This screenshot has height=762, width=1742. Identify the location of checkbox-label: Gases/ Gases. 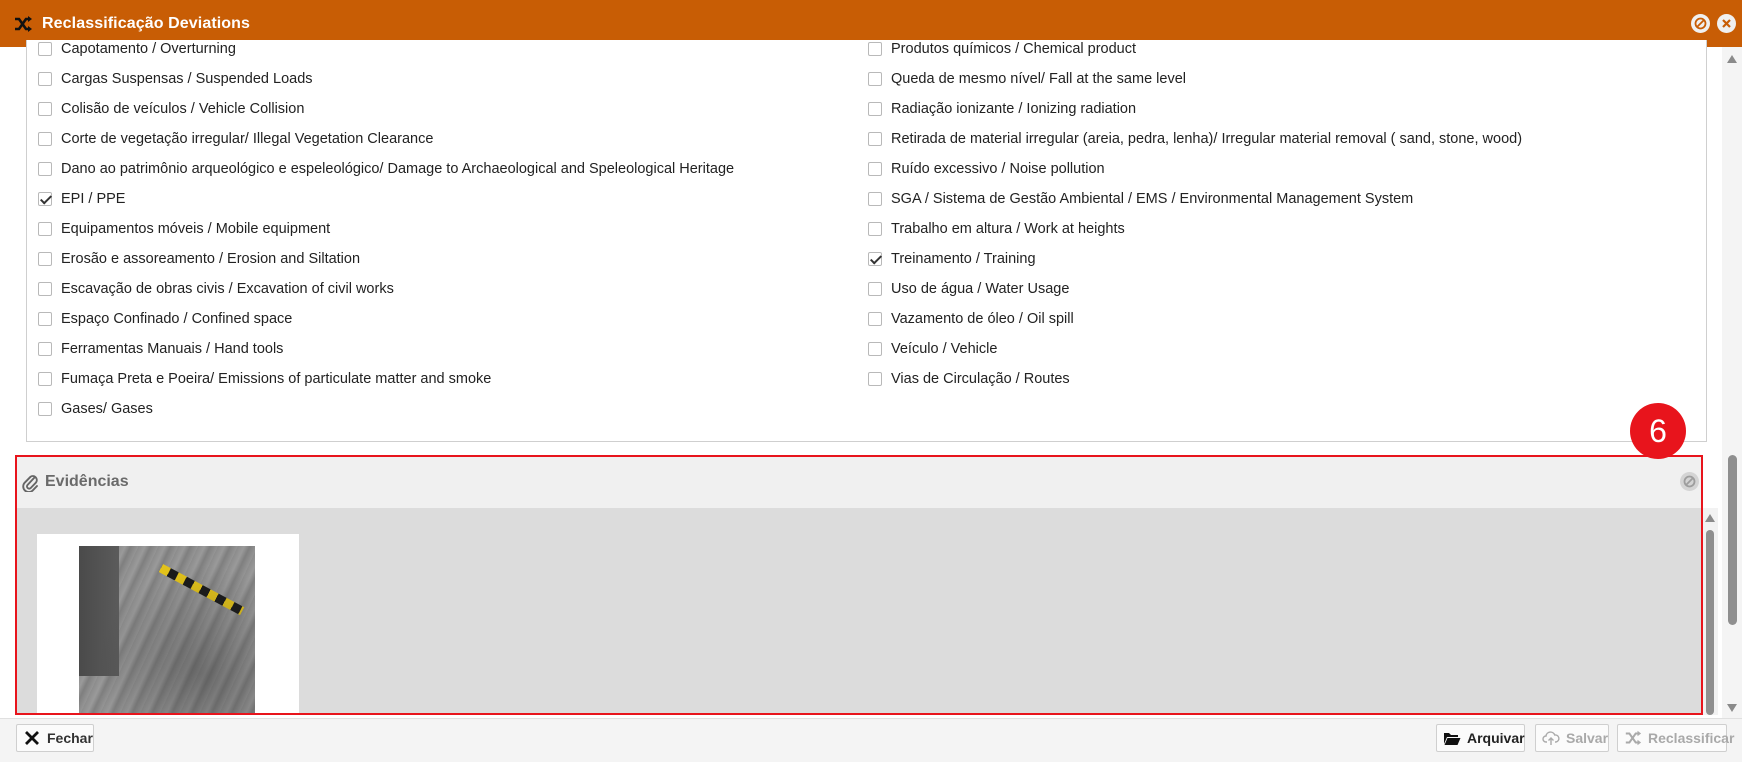
(107, 409).